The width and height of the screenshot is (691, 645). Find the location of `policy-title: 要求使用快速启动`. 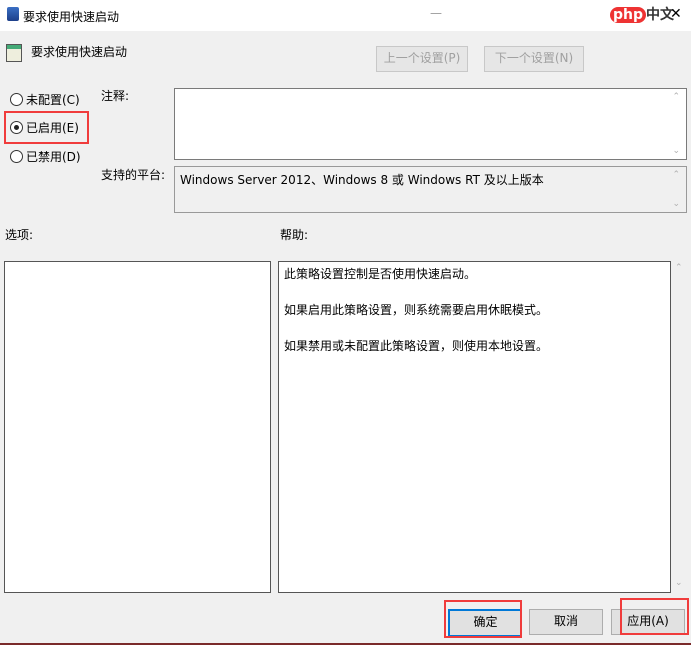

policy-title: 要求使用快速启动 is located at coordinates (79, 52).